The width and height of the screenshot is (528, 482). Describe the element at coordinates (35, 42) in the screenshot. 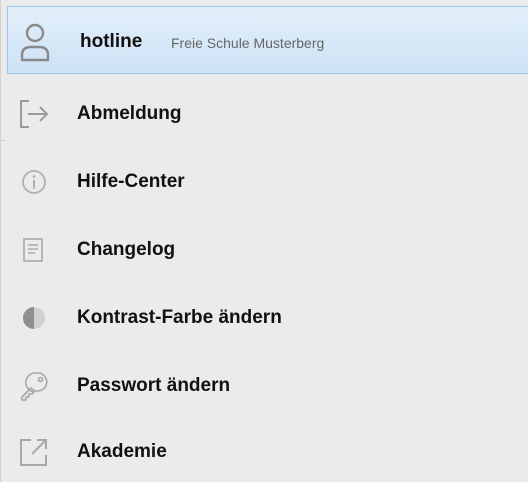

I see `user-icon` at that location.